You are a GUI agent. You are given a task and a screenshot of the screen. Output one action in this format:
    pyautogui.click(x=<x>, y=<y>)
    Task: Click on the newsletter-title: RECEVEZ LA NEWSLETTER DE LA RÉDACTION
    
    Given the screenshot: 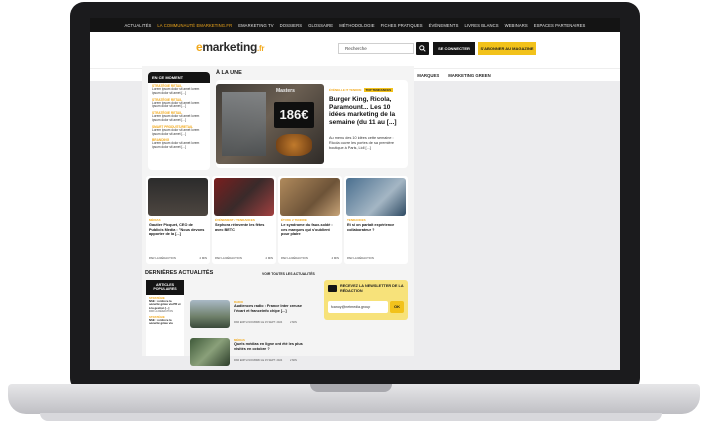 What is the action you would take?
    pyautogui.click(x=372, y=288)
    